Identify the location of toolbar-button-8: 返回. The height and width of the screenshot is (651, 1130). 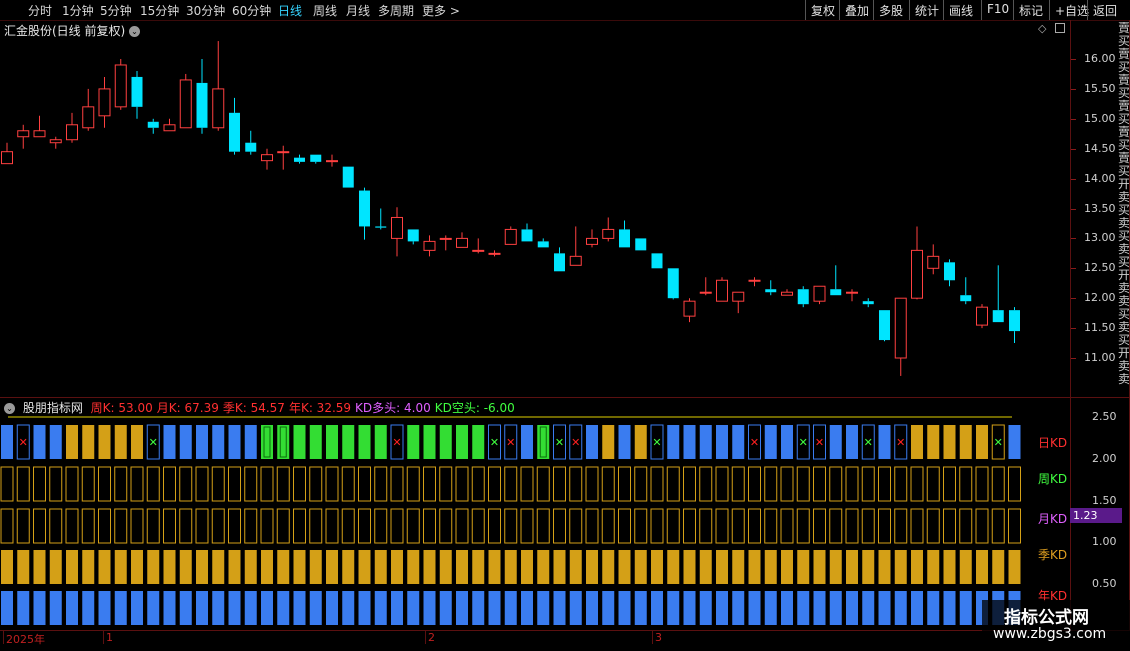
(1104, 10).